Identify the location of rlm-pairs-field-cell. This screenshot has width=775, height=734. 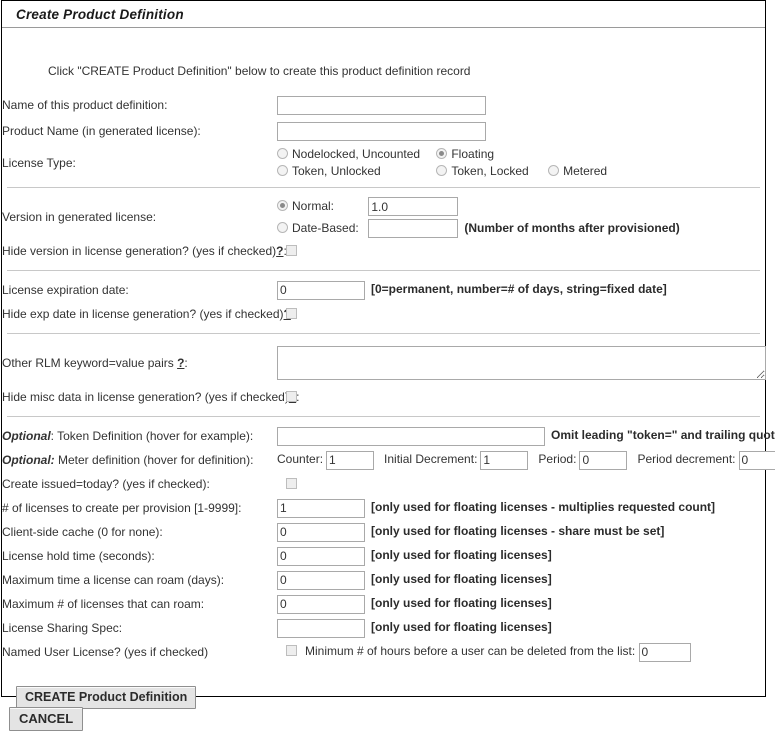
(521, 363).